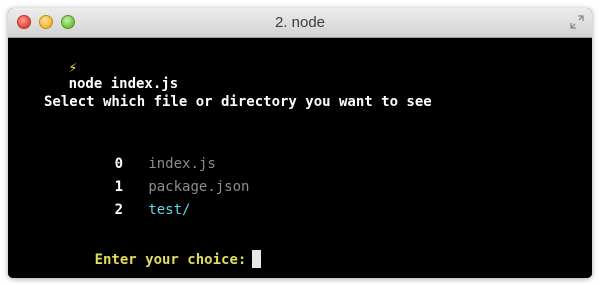  I want to click on title-bar: 2. node, so click(300, 23).